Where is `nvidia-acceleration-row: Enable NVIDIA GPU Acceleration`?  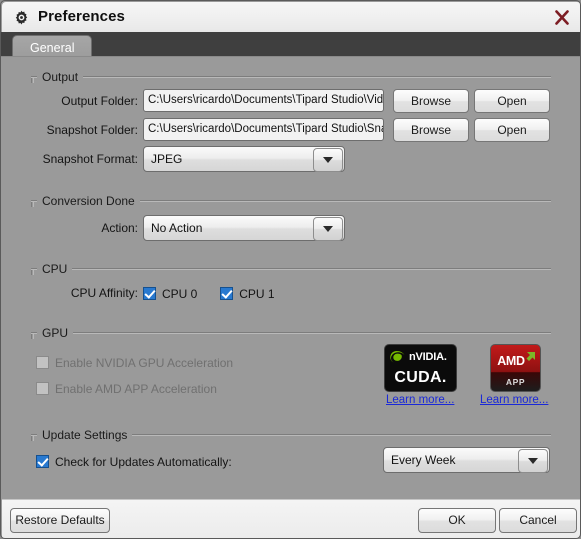
nvidia-acceleration-row: Enable NVIDIA GPU Acceleration is located at coordinates (134, 363).